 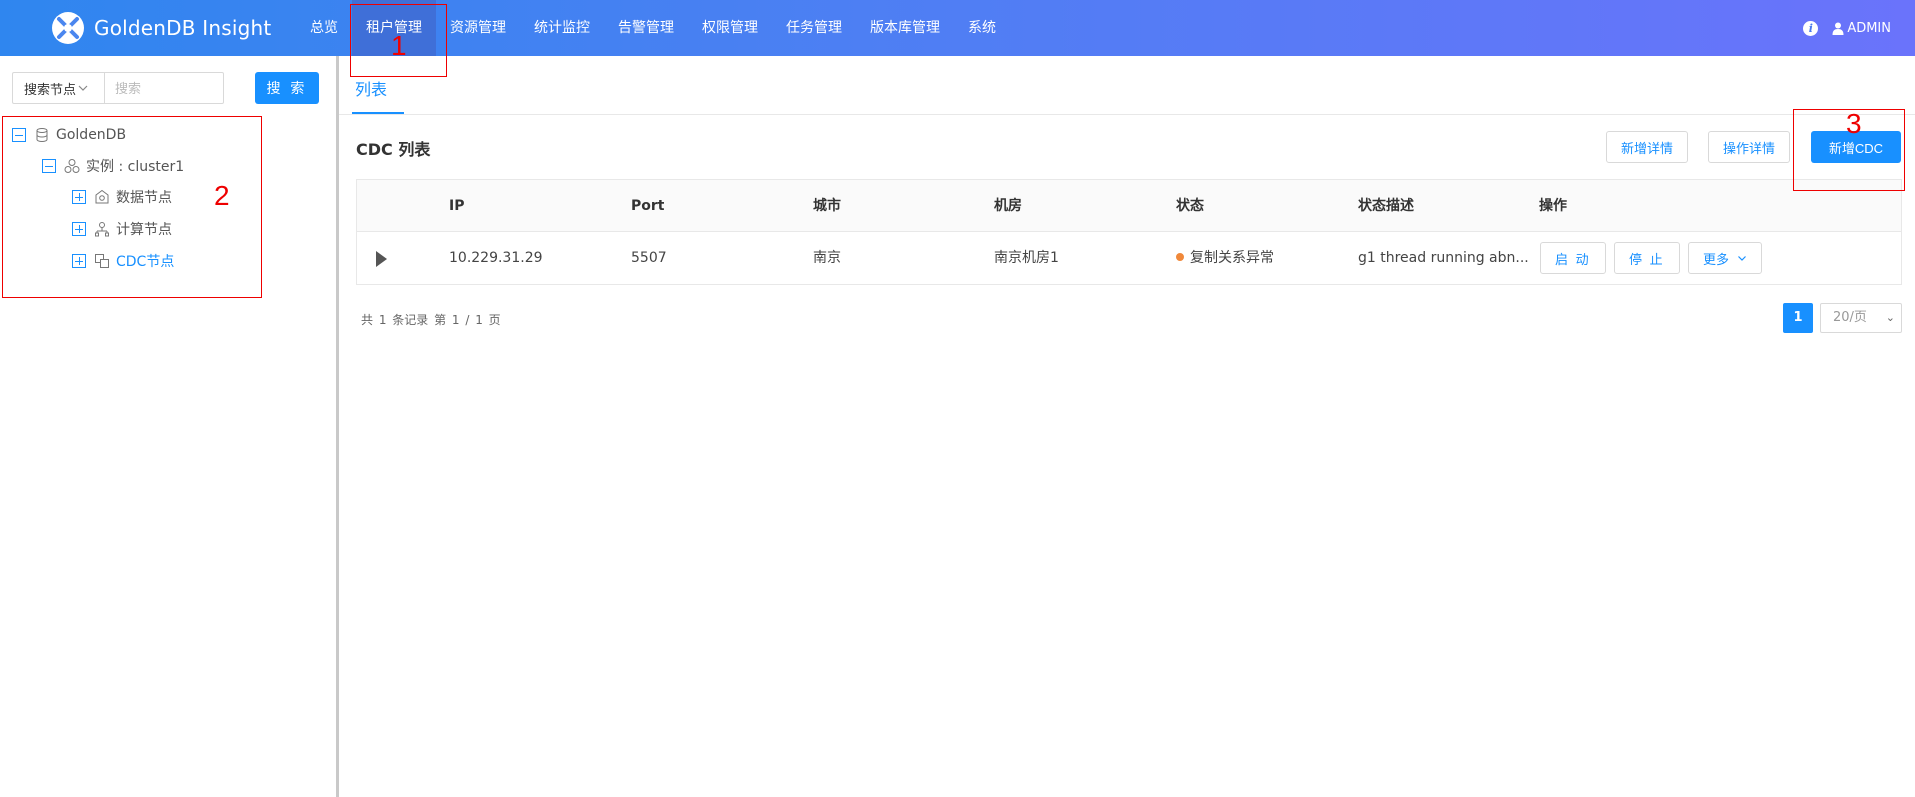 What do you see at coordinates (1647, 147) in the screenshot?
I see `add-detail-button: 新增详情` at bounding box center [1647, 147].